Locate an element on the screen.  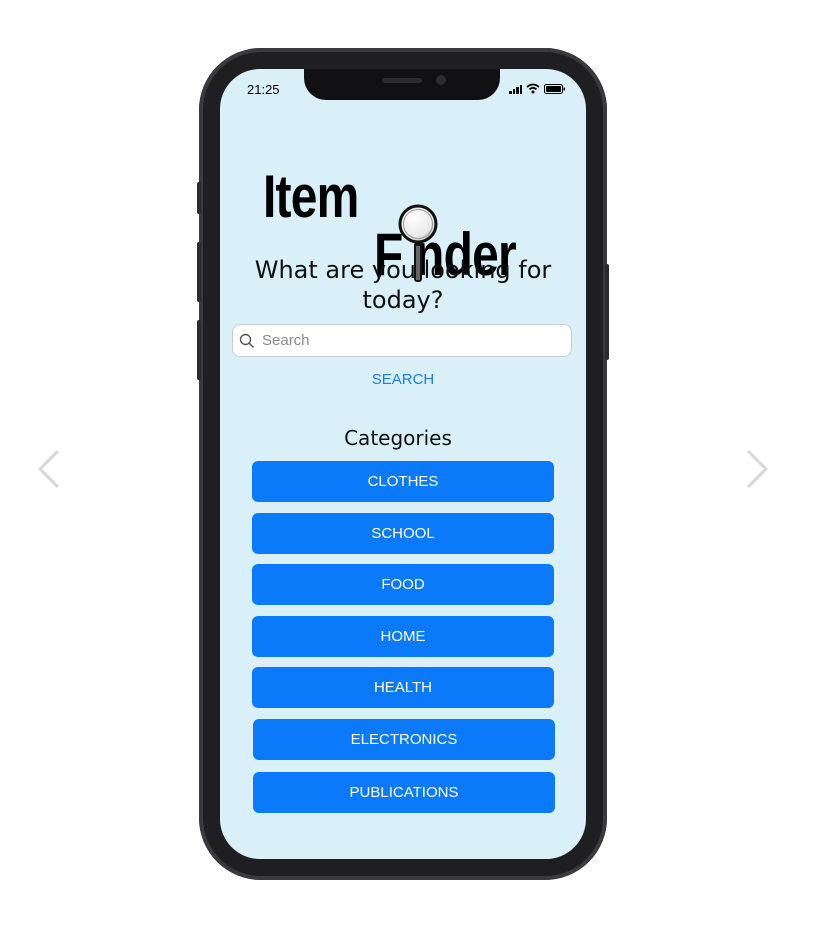
volume-up-button is located at coordinates (199, 272).